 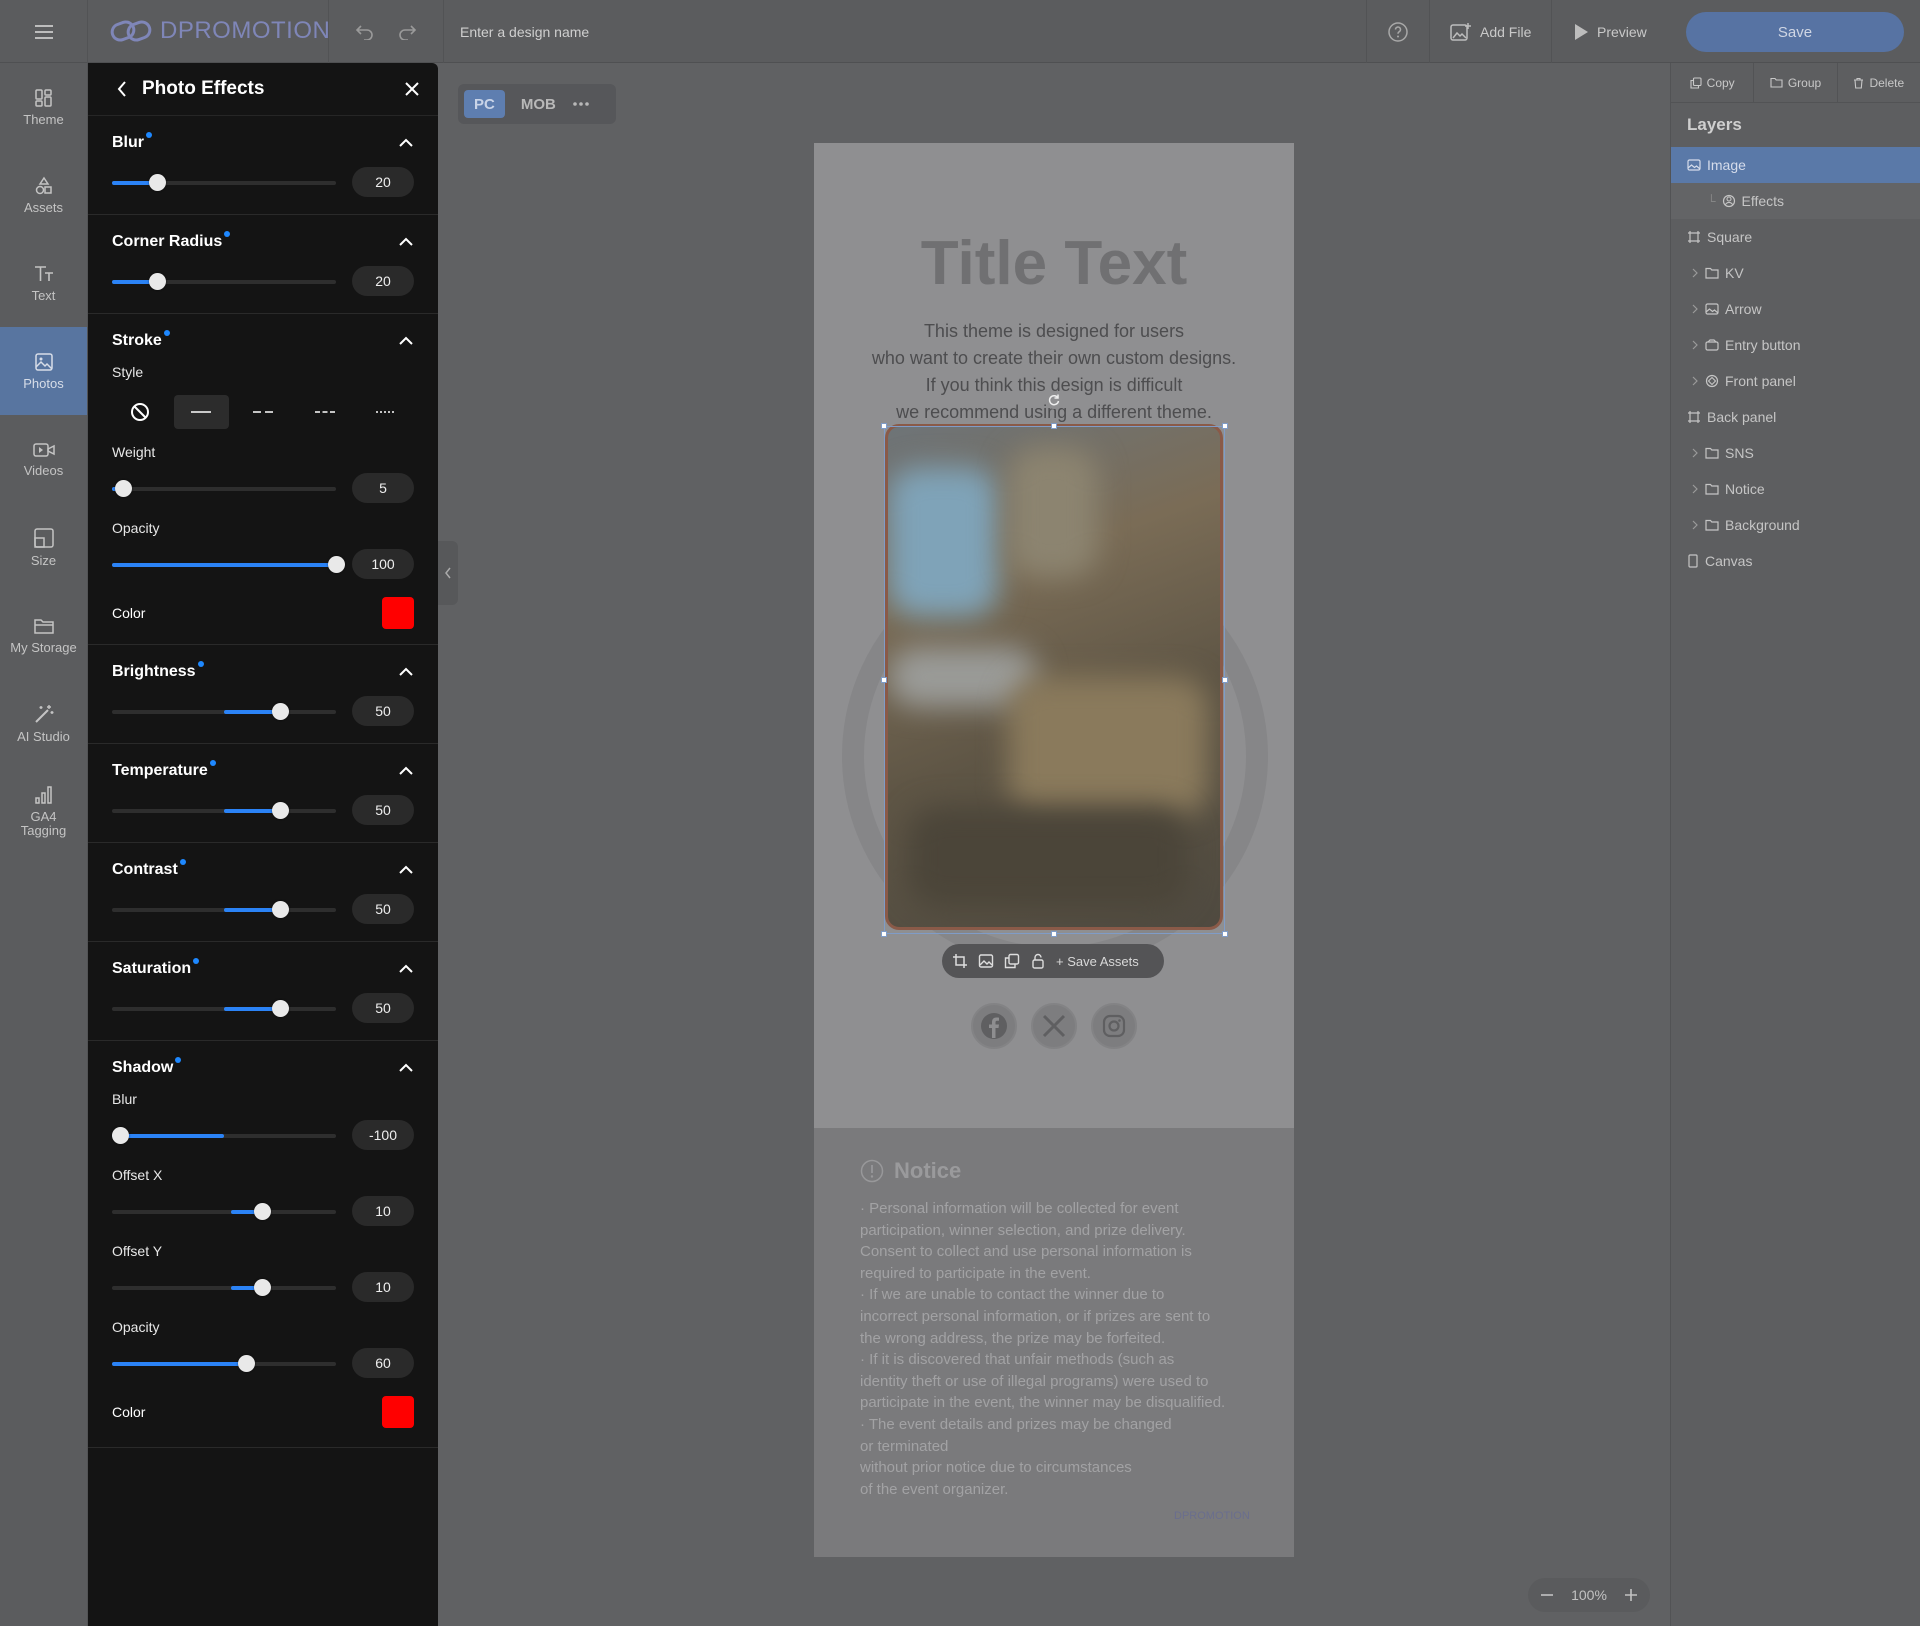 What do you see at coordinates (1097, 961) in the screenshot?
I see `save-assets-button: + Save Assets` at bounding box center [1097, 961].